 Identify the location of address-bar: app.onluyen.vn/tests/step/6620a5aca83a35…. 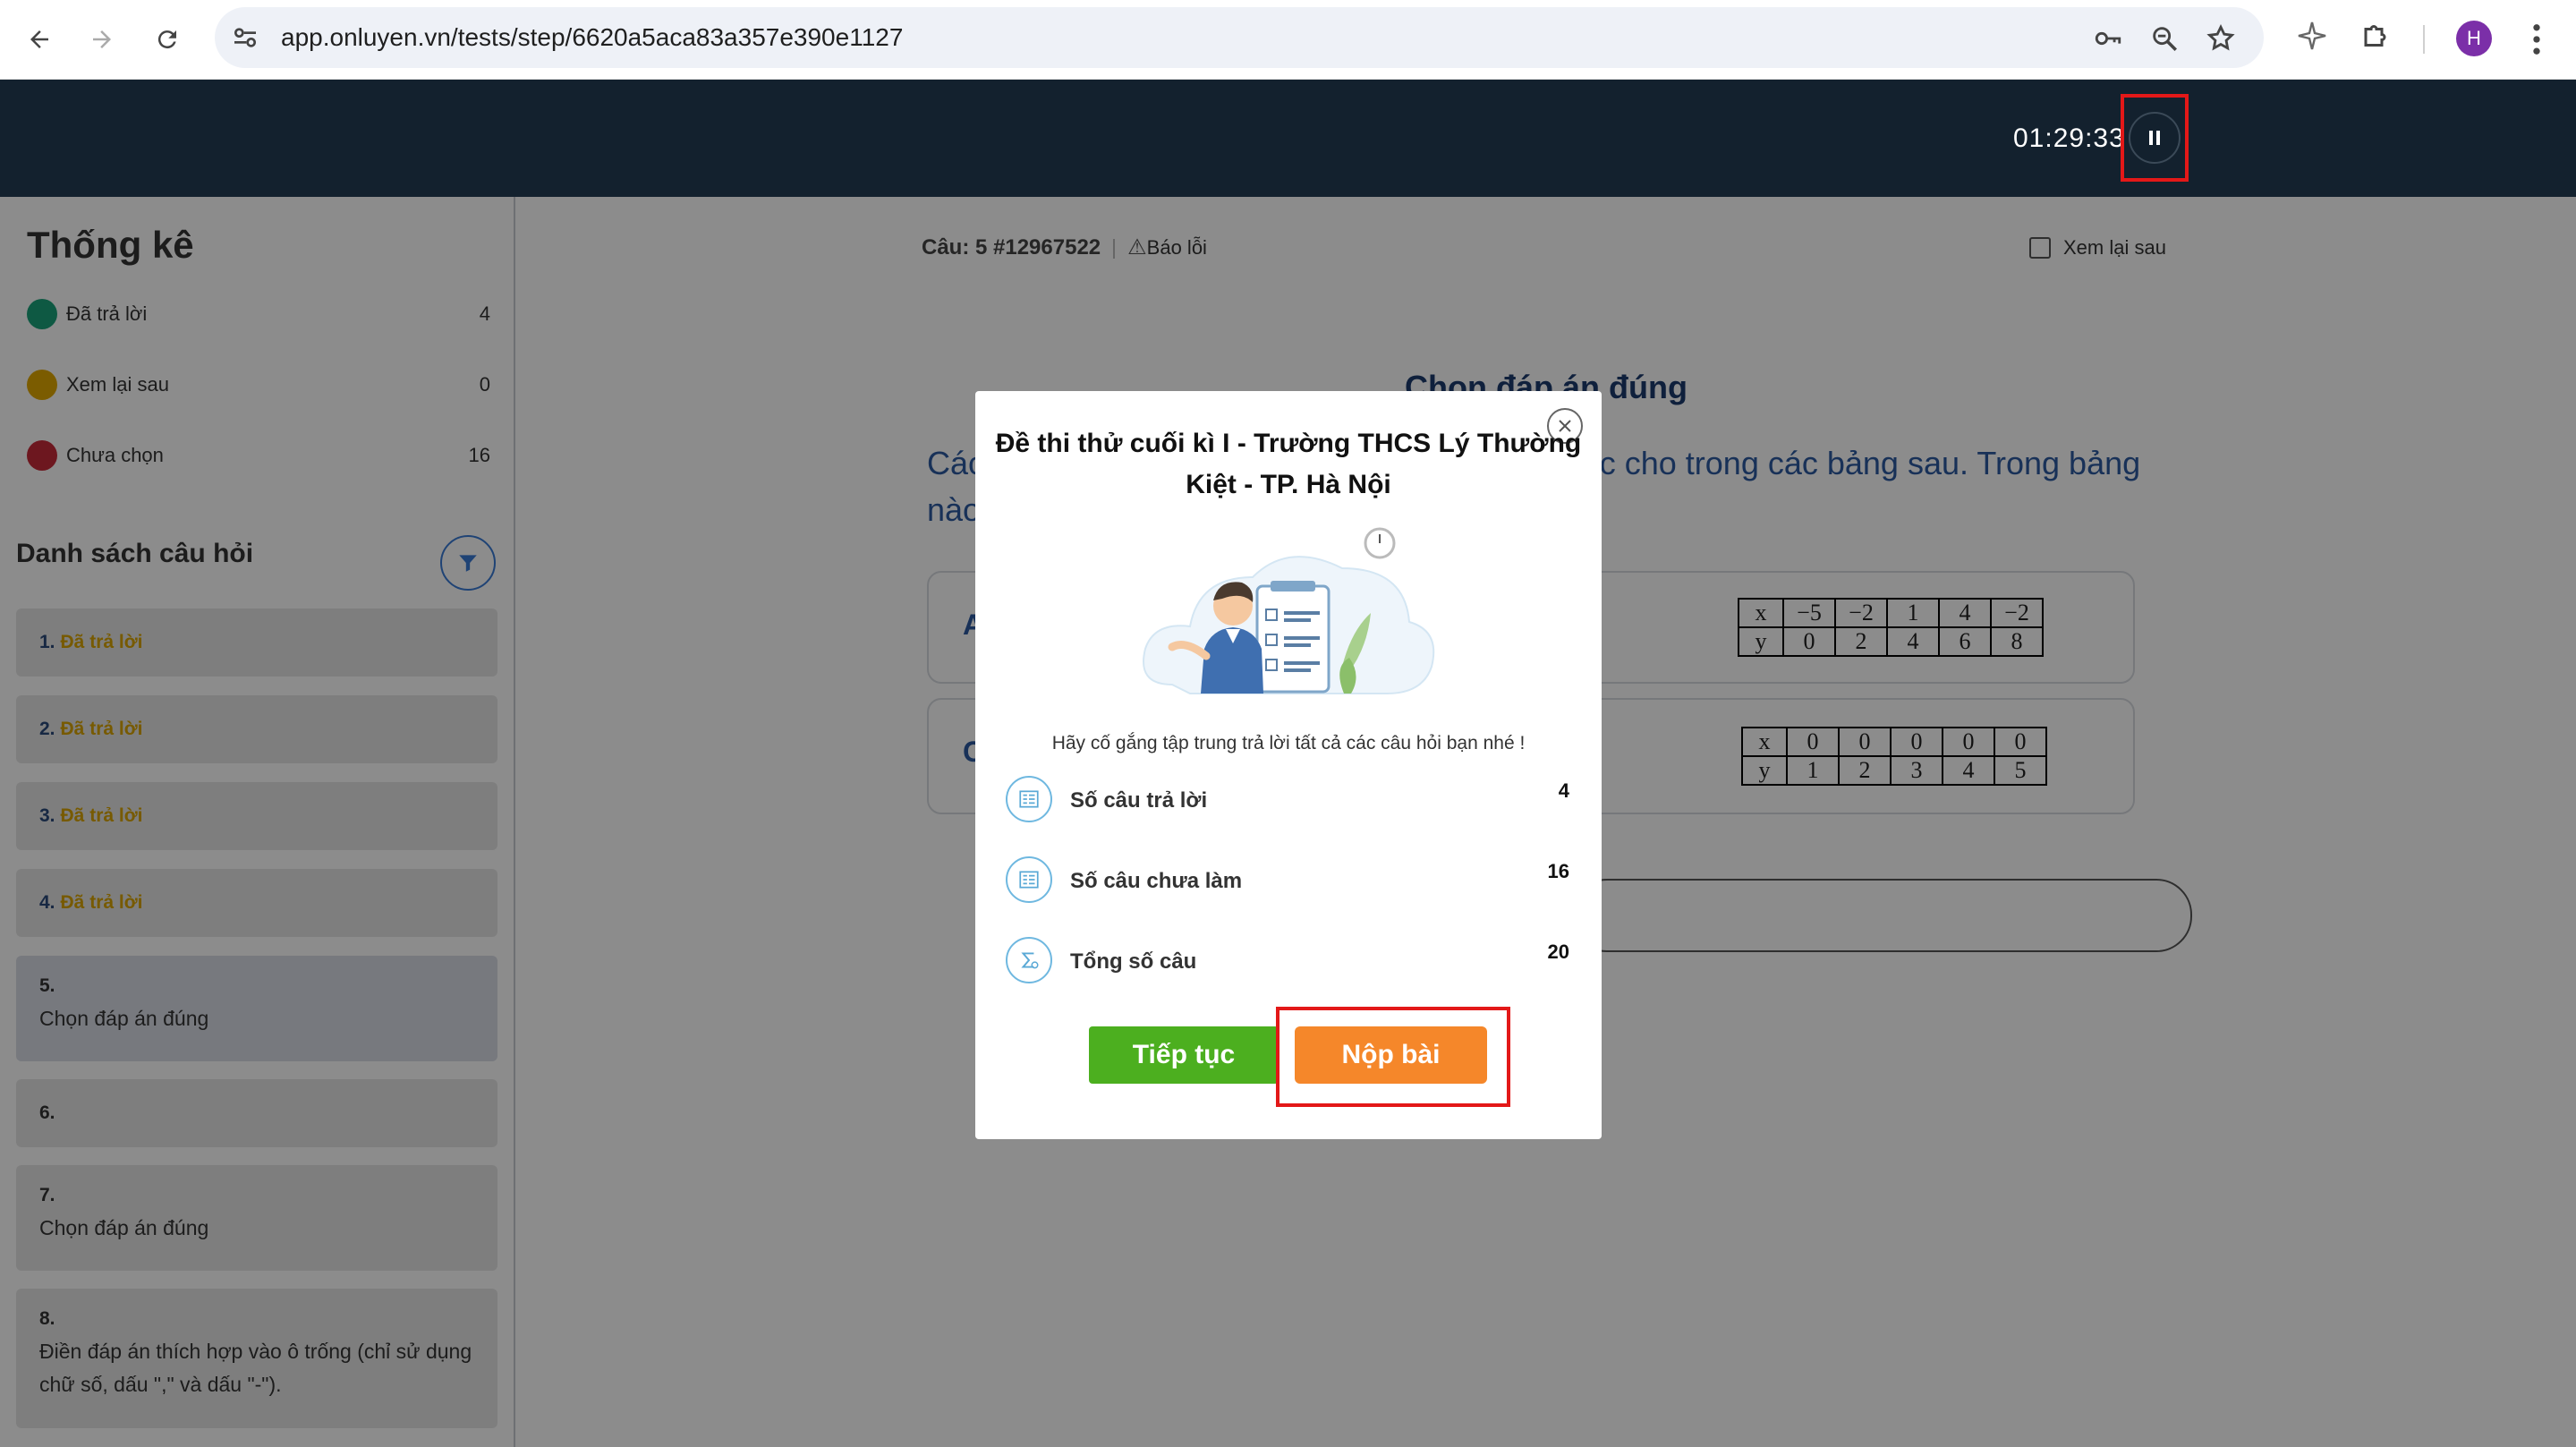
(1239, 37).